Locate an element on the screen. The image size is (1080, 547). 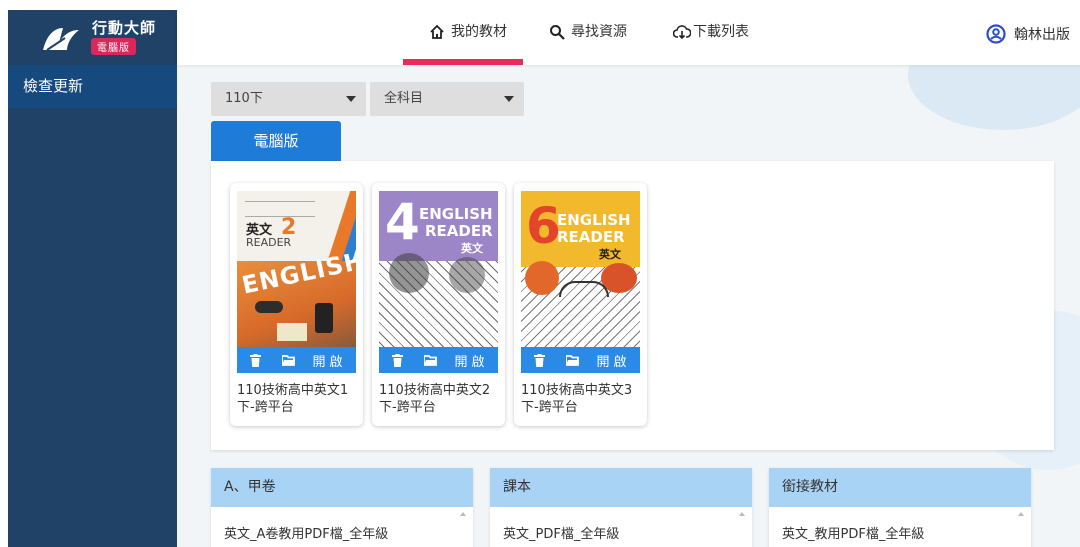
book-title: 110技術高中英文2下-跨平台 is located at coordinates (435, 399).